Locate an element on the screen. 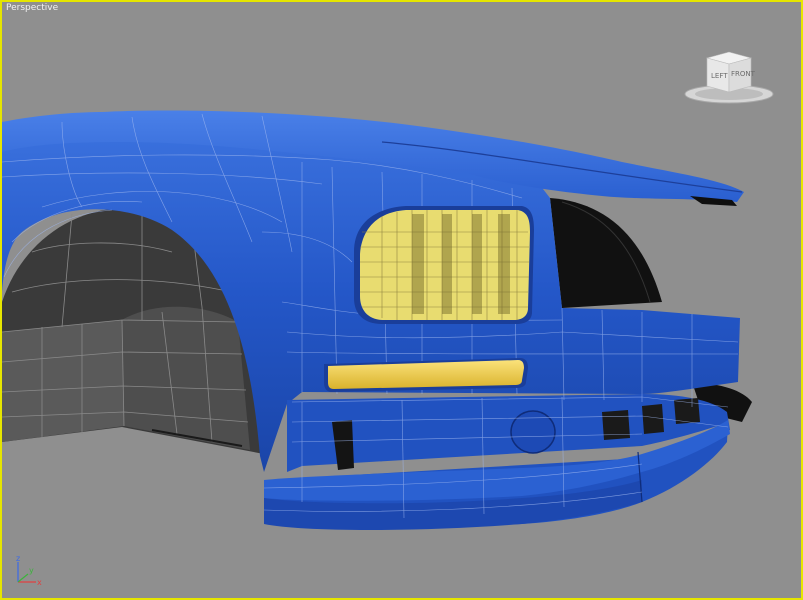 The height and width of the screenshot is (600, 803). axis-z-label: z is located at coordinates (18, 558).